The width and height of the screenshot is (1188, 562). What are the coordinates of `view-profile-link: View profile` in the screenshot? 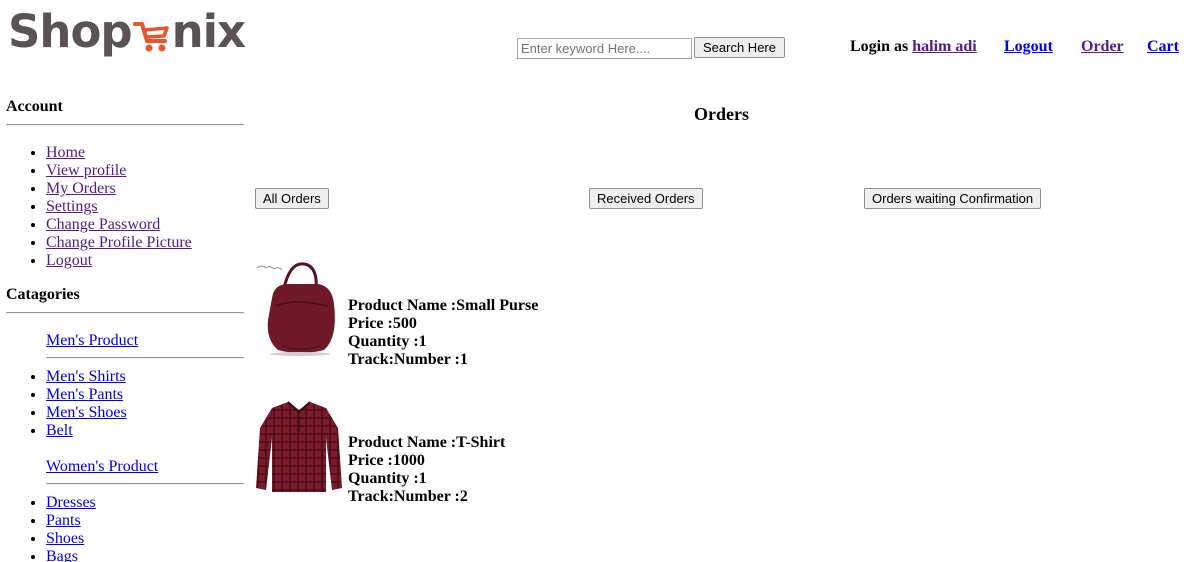 It's located at (86, 170).